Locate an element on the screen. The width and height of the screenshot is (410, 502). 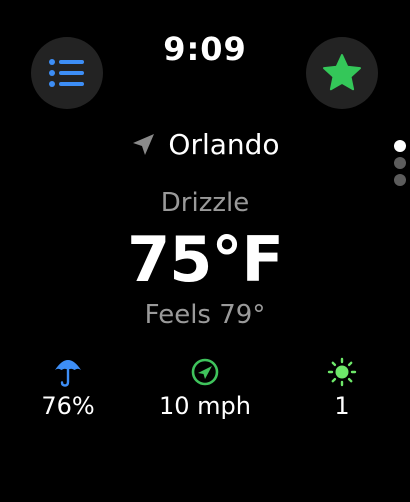
location-name: Orlando is located at coordinates (224, 144).